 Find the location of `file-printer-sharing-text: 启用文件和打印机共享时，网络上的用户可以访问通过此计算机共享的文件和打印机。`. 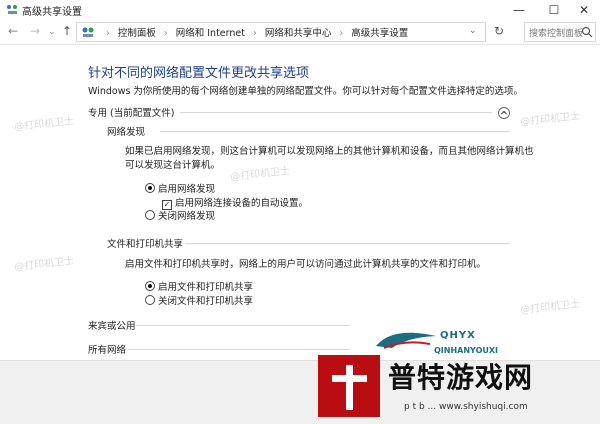

file-printer-sharing-text: 启用文件和打印机共享时，网络上的用户可以访问通过此计算机共享的文件和打印机。 is located at coordinates (306, 264).